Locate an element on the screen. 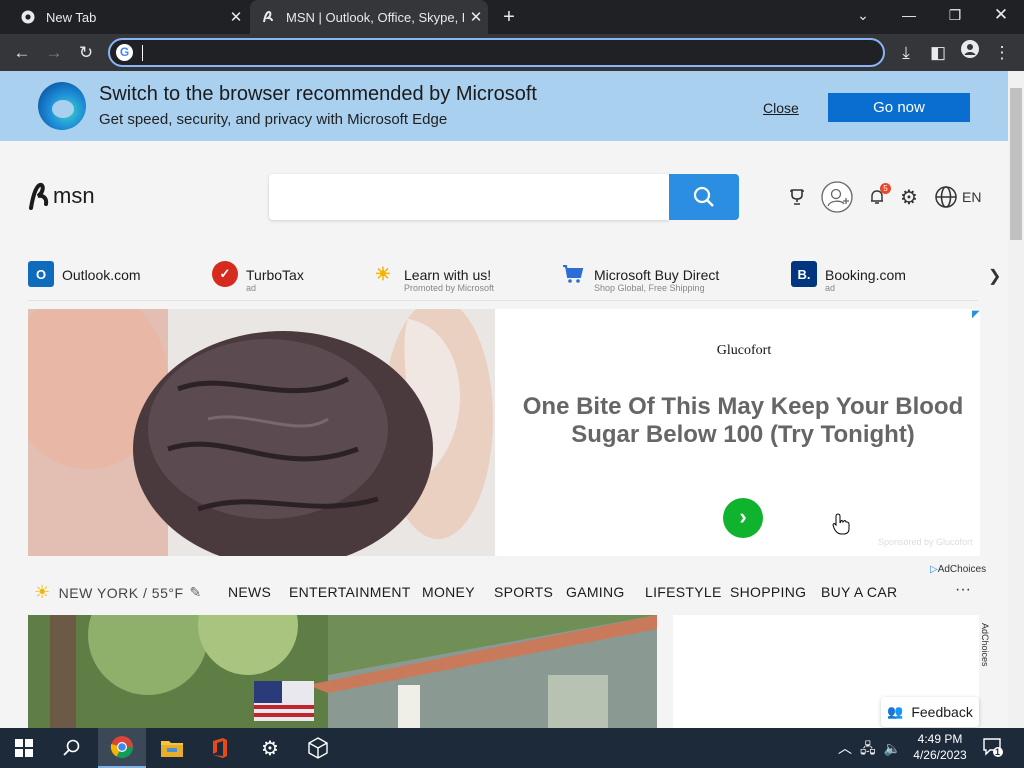  show-hidden-icons-chevron-icon: ︿ is located at coordinates (849, 748).